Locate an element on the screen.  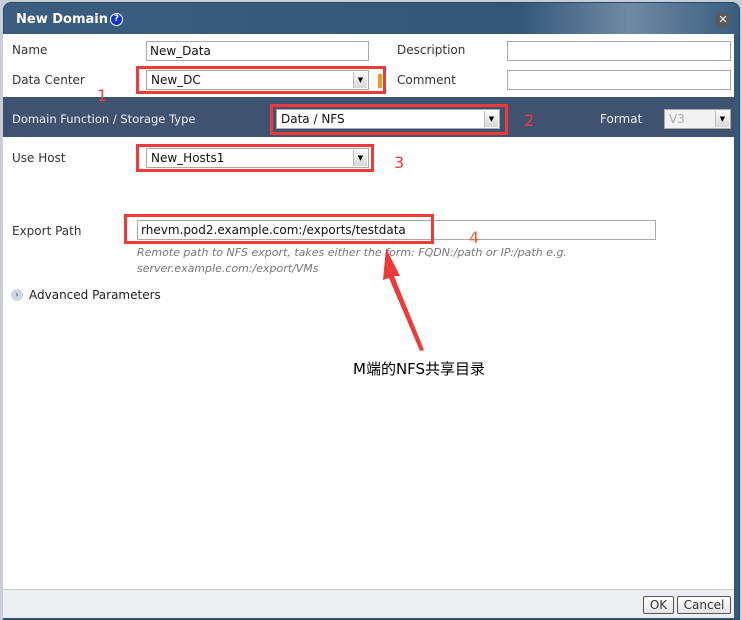
ok-button: OK is located at coordinates (658, 605).